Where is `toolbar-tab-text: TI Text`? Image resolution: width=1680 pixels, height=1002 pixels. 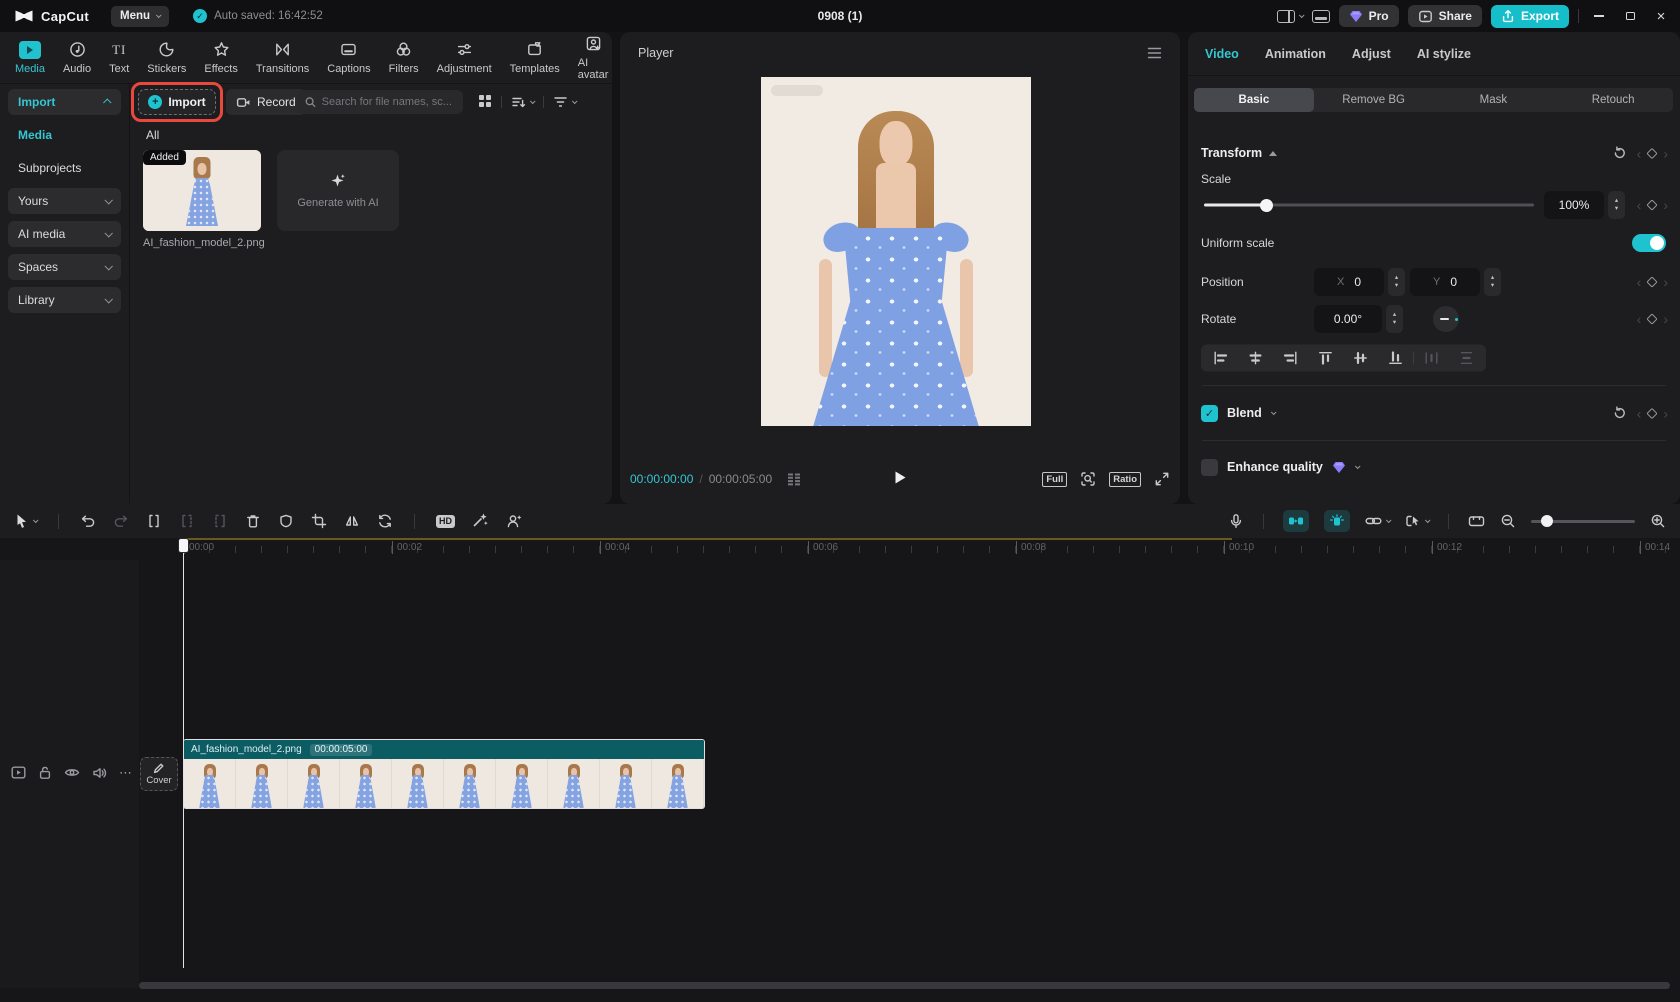 toolbar-tab-text: TI Text is located at coordinates (119, 57).